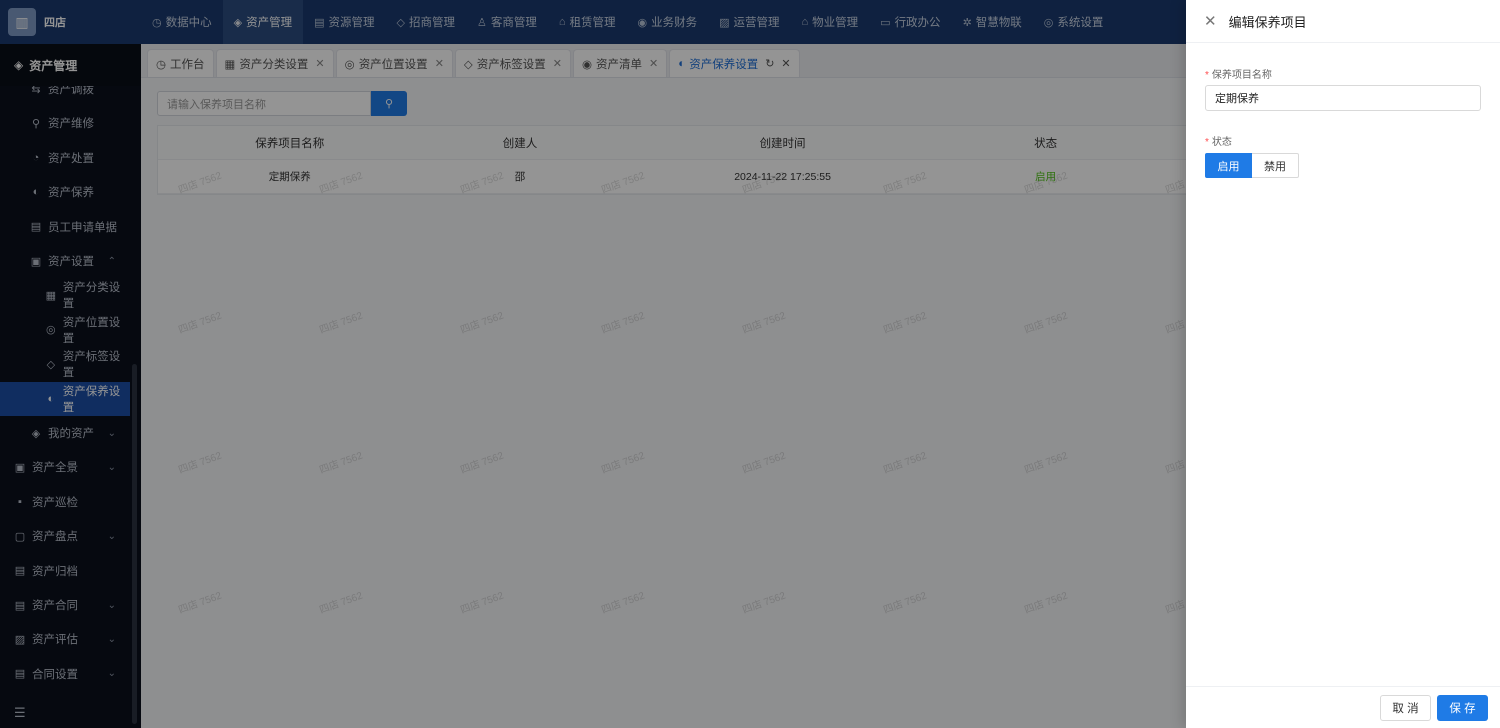  I want to click on status-disabled-option: 禁用, so click(1275, 165).